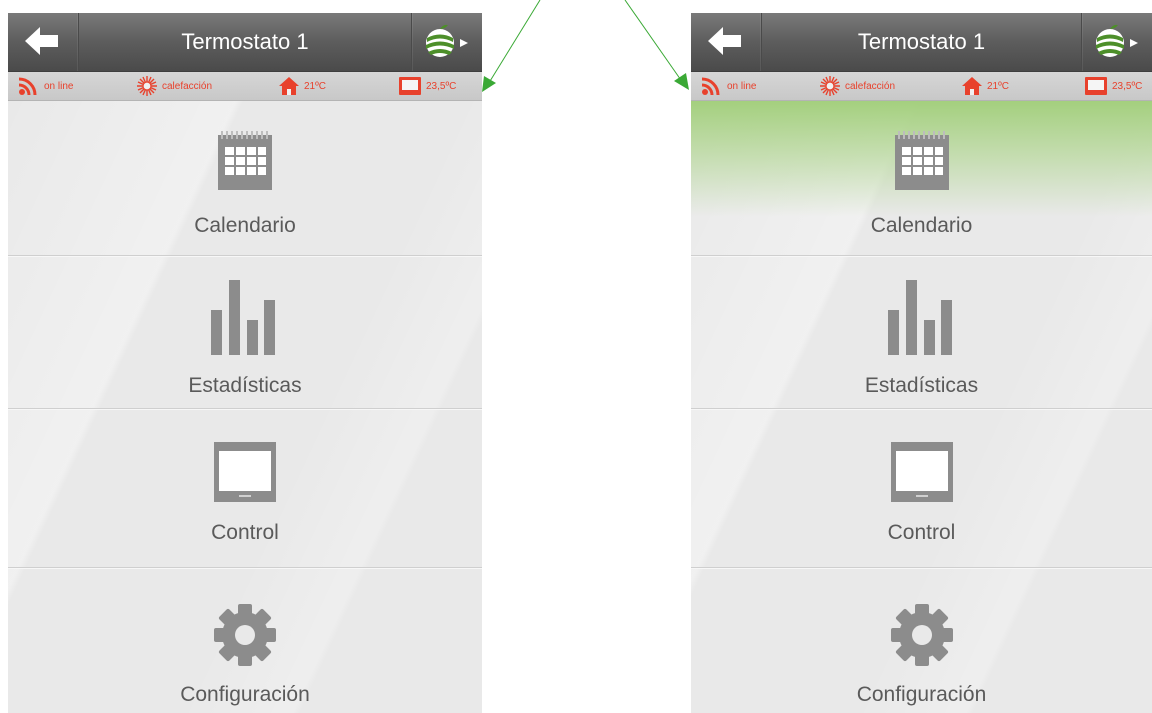  What do you see at coordinates (489, 84) in the screenshot?
I see `arrow-head-left` at bounding box center [489, 84].